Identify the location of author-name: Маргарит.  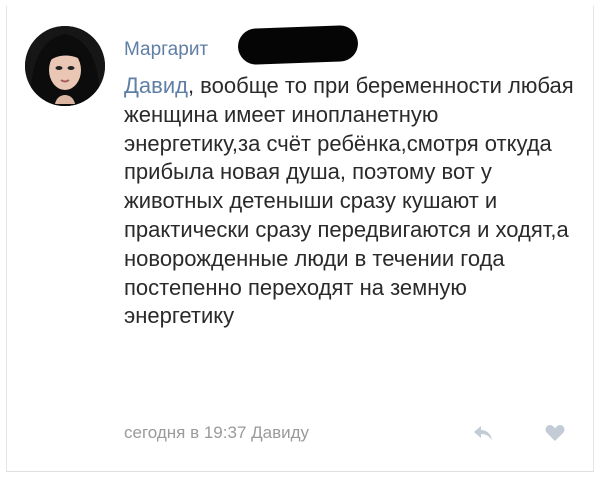
(166, 50).